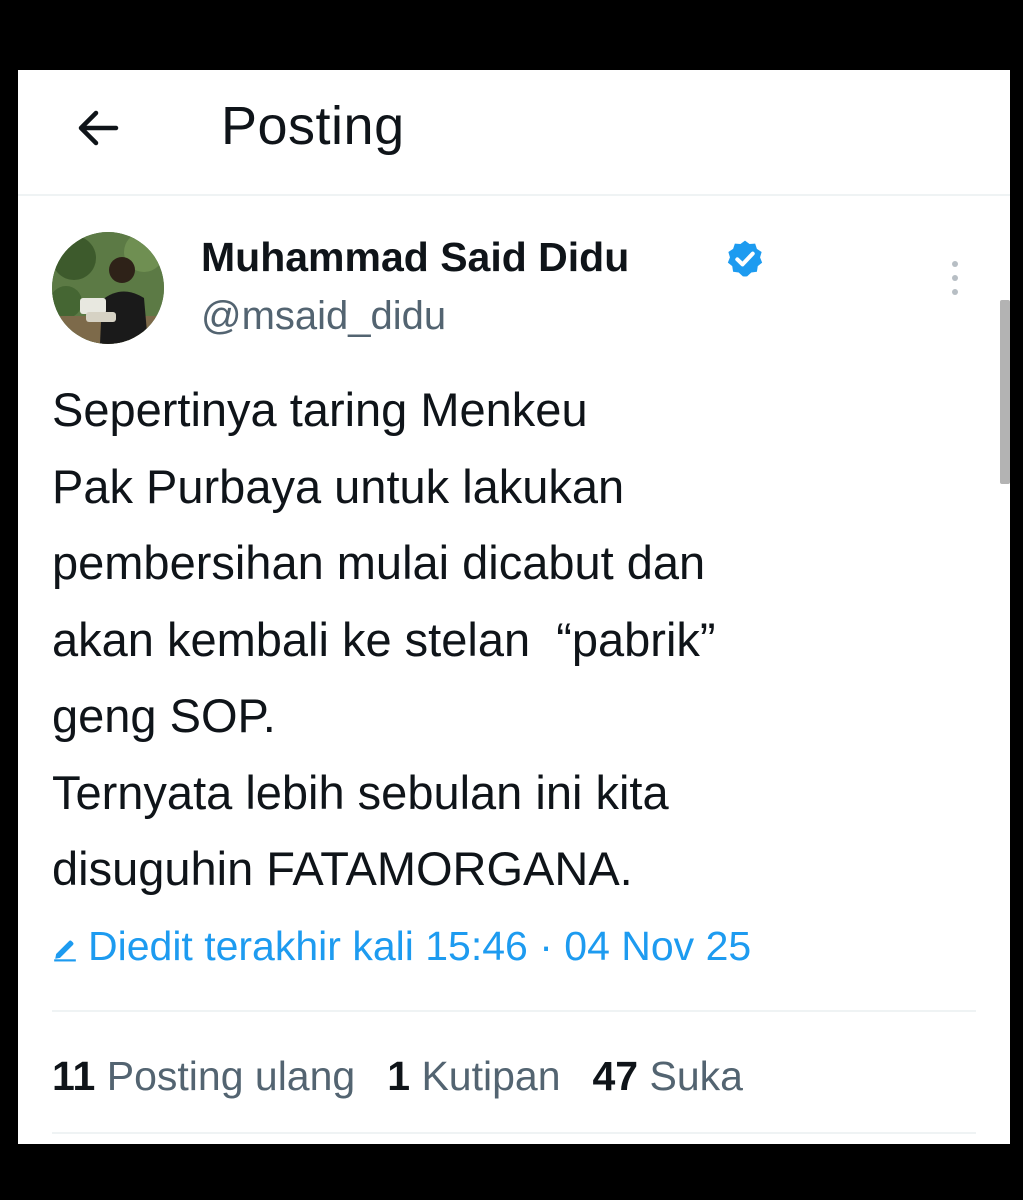 Image resolution: width=1023 pixels, height=1200 pixels. I want to click on reposts-stat: 11 Posting ulang, so click(203, 1076).